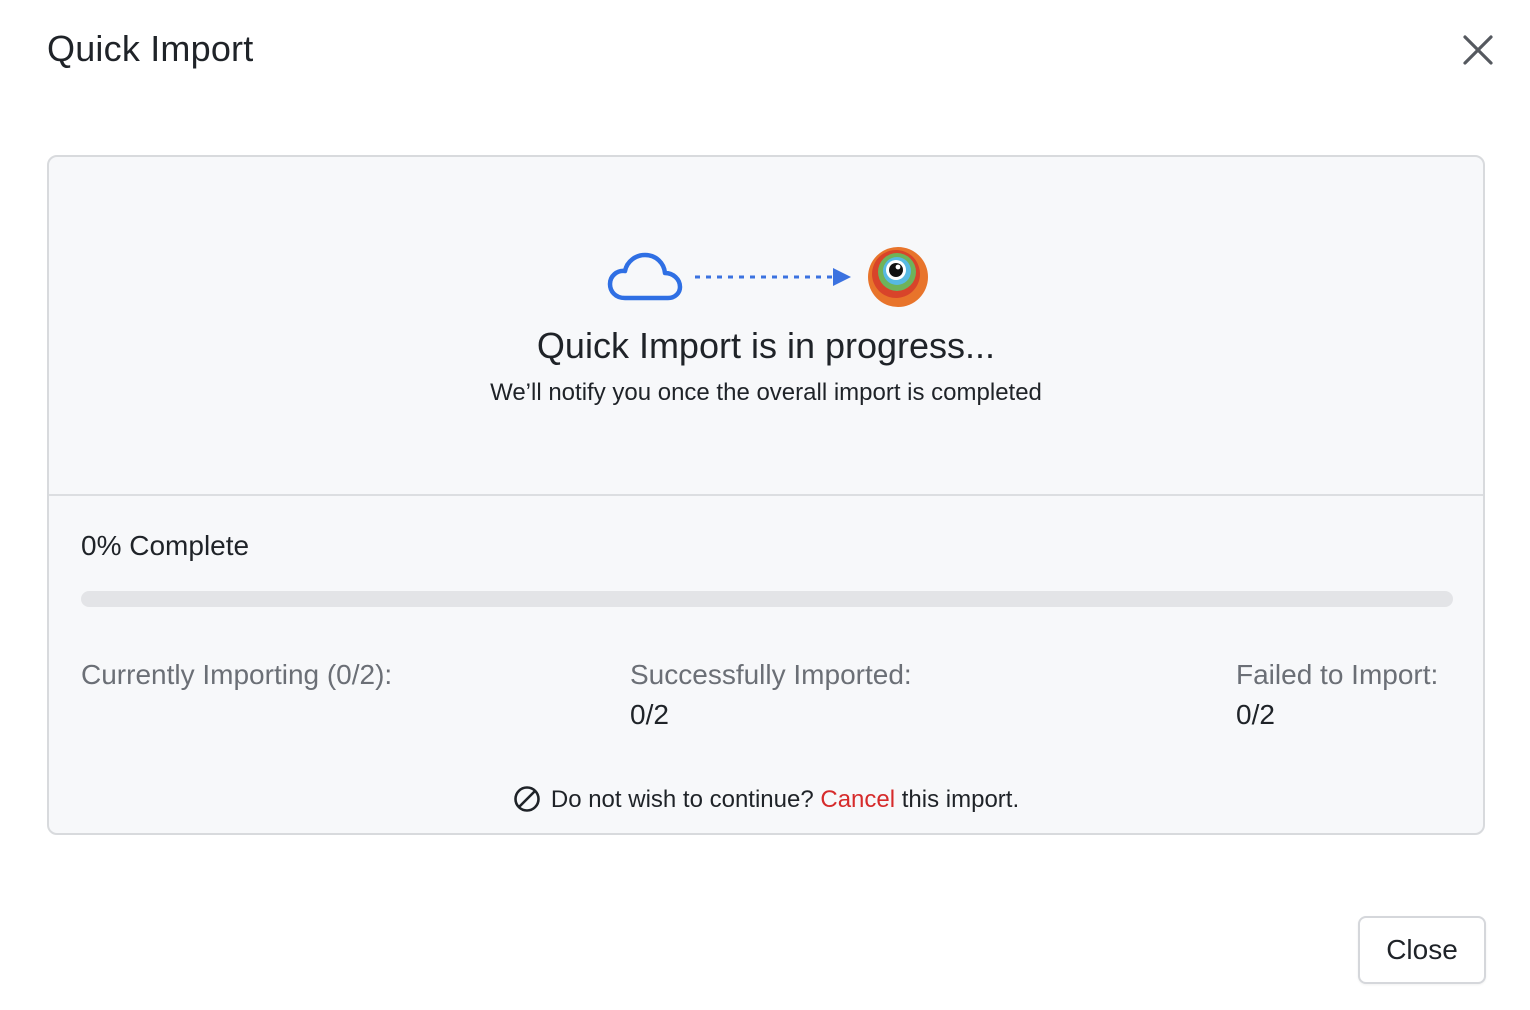 Image resolution: width=1530 pixels, height=1010 pixels. I want to click on panel-divider, so click(766, 495).